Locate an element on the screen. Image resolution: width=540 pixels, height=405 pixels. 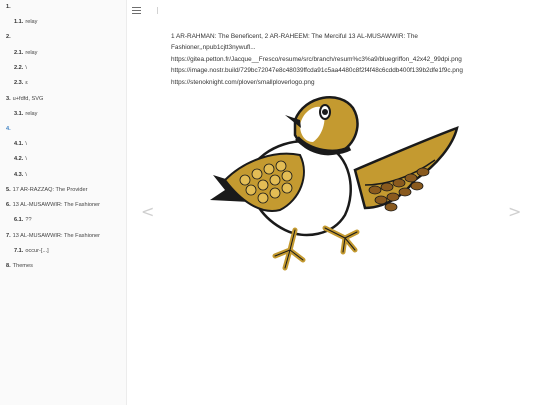
toc-item-number: 8. is located at coordinates (8, 266).